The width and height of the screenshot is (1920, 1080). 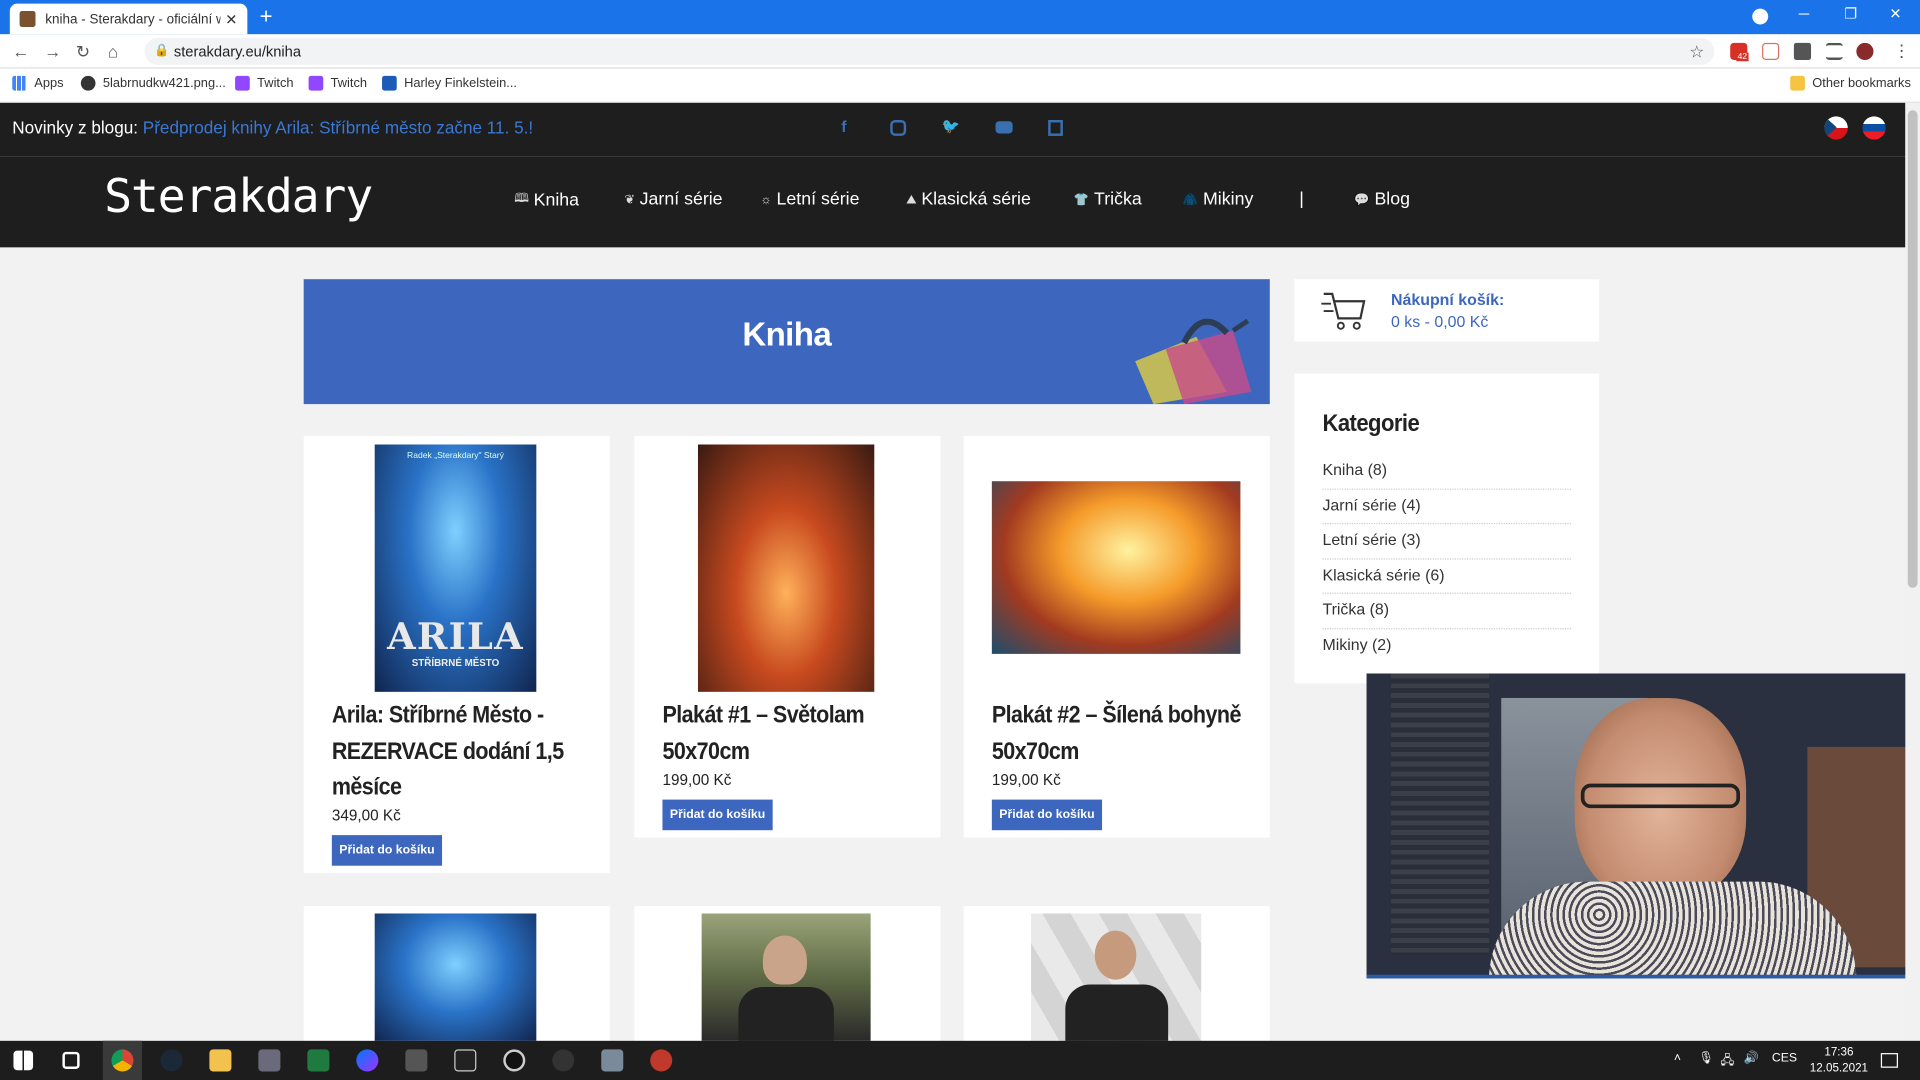 What do you see at coordinates (1382, 200) in the screenshot?
I see `menu-blog: 💬 Blog` at bounding box center [1382, 200].